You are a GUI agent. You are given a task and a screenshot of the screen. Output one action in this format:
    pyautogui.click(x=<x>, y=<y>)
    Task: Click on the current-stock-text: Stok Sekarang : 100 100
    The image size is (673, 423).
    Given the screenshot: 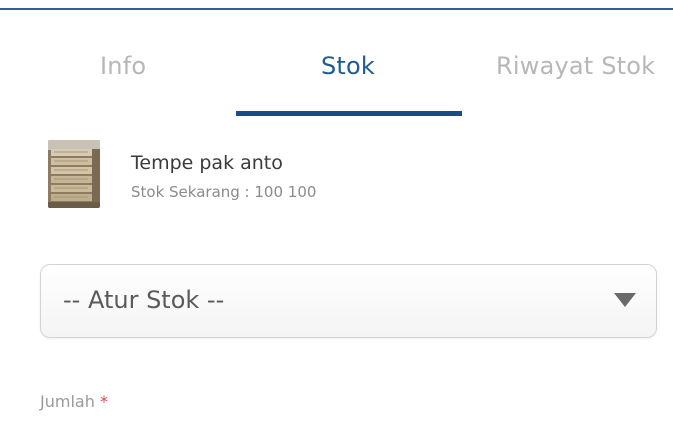 What is the action you would take?
    pyautogui.click(x=224, y=192)
    